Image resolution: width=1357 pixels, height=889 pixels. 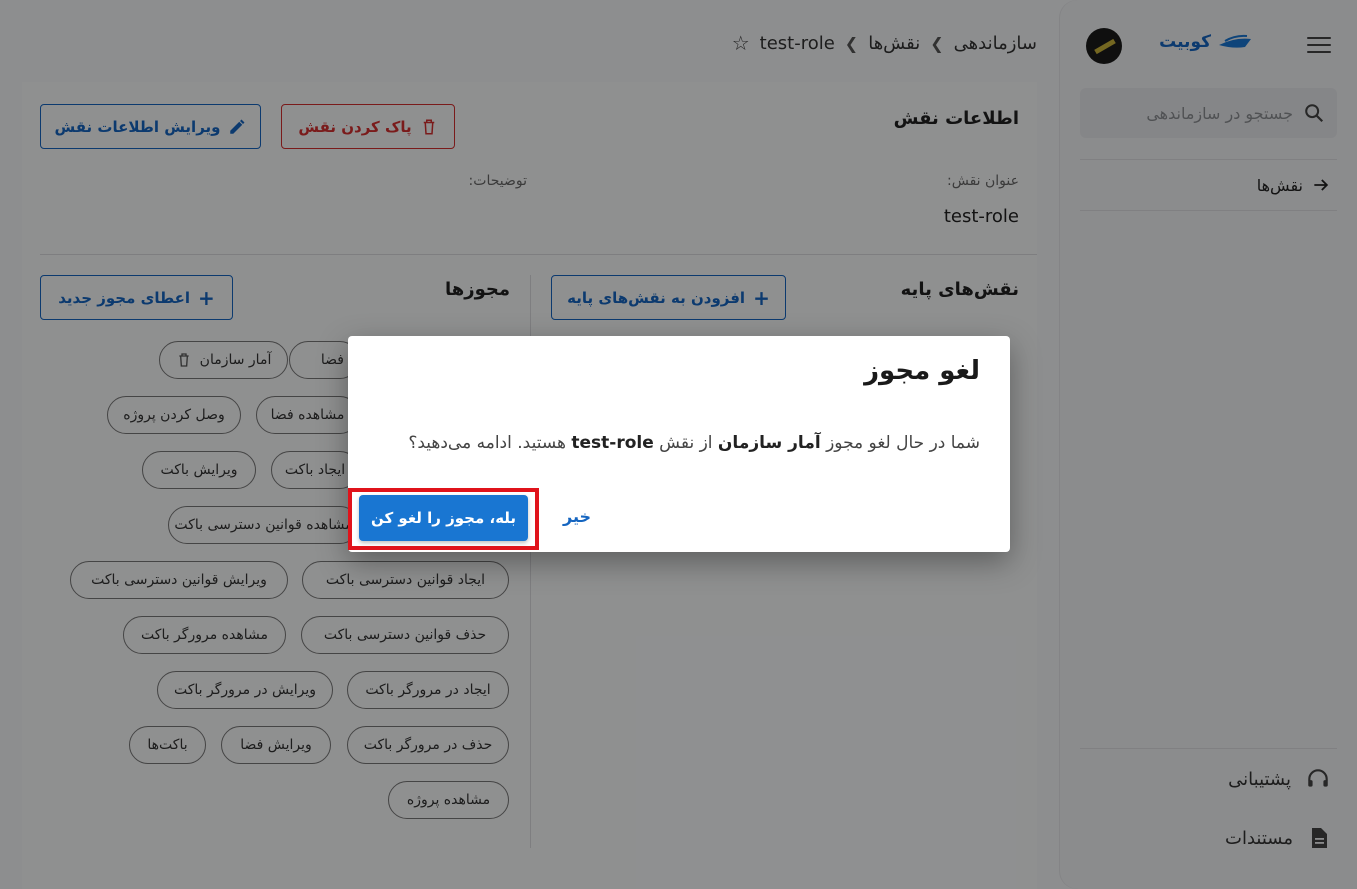 I want to click on dialog-role-name: test-role, so click(x=612, y=443).